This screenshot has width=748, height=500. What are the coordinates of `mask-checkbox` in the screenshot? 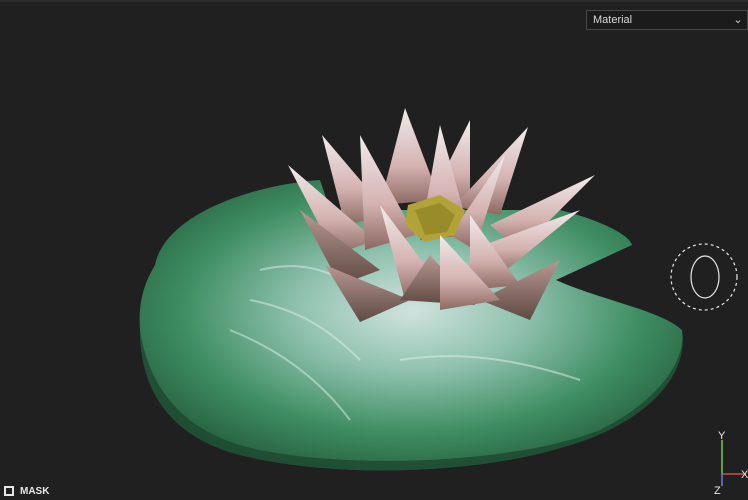 It's located at (9, 491).